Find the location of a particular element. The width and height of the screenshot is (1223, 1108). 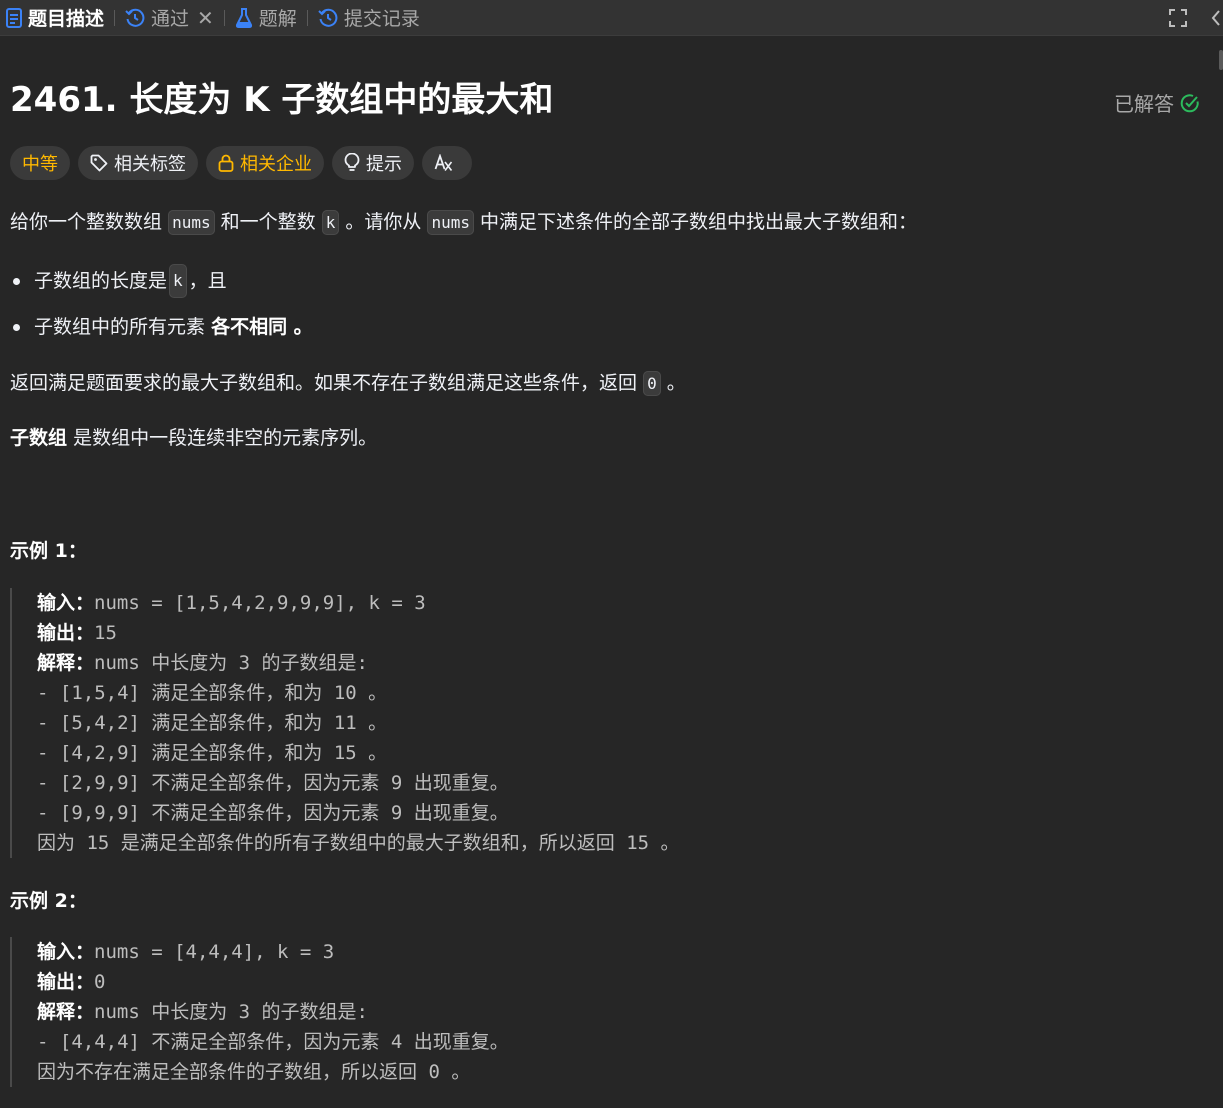

tab-label: 题解 is located at coordinates (277, 19).